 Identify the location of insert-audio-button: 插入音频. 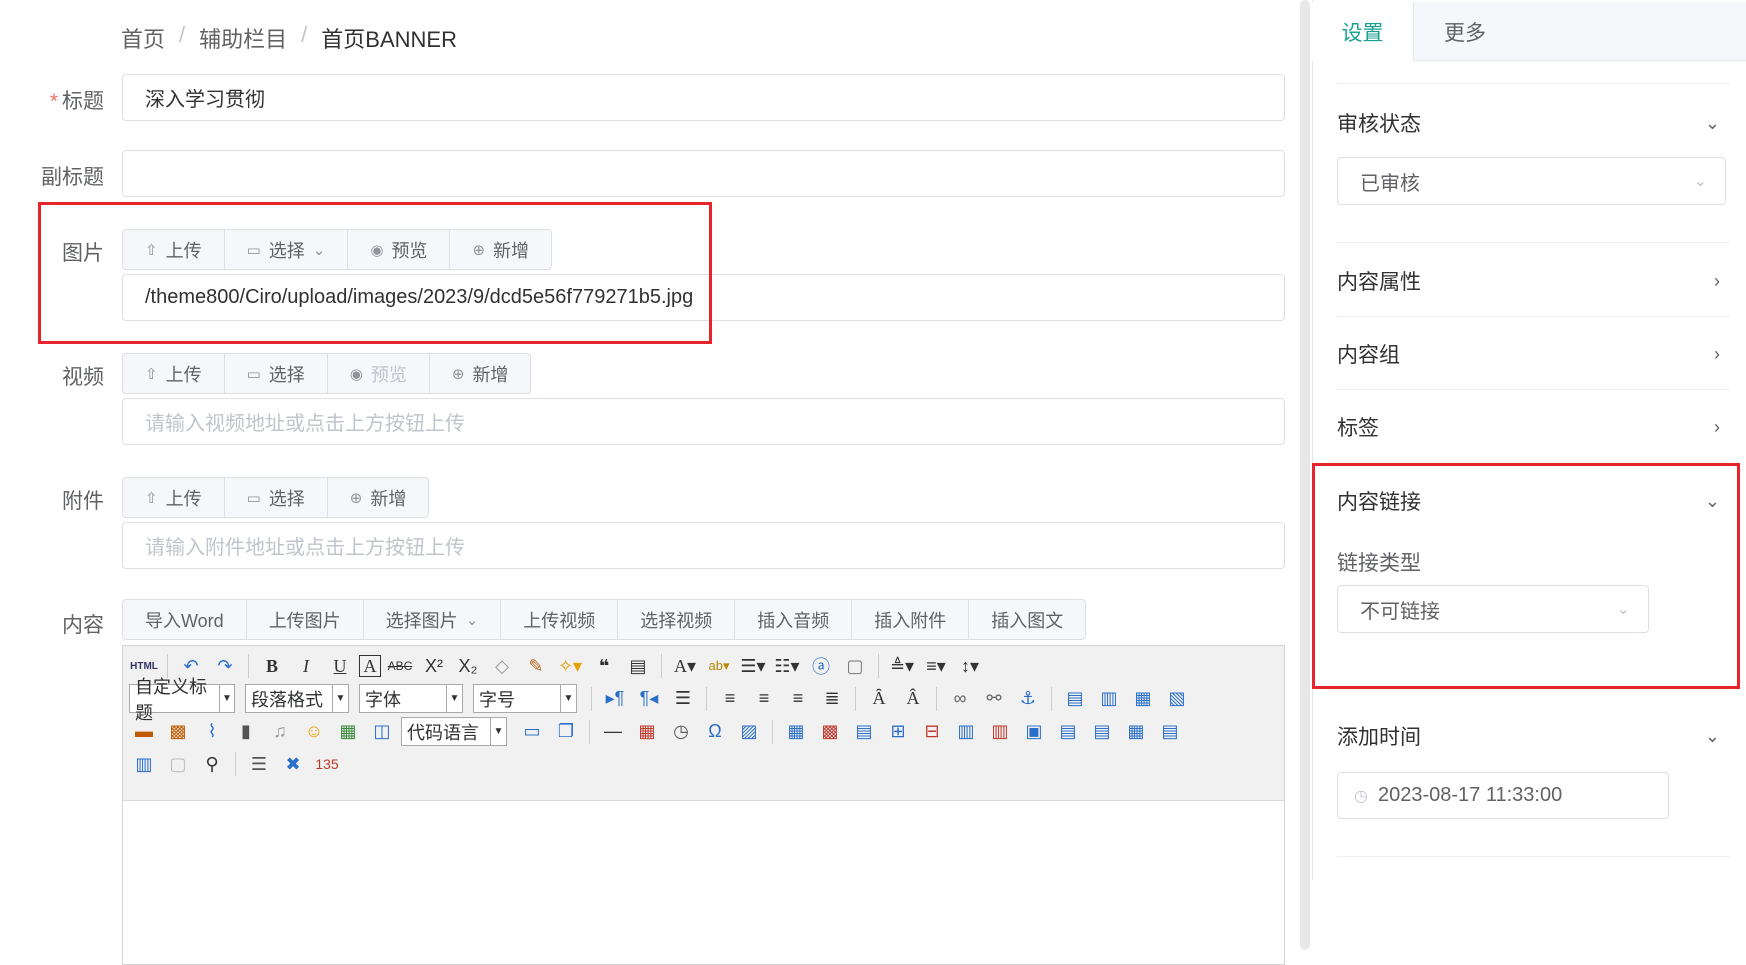
(794, 619).